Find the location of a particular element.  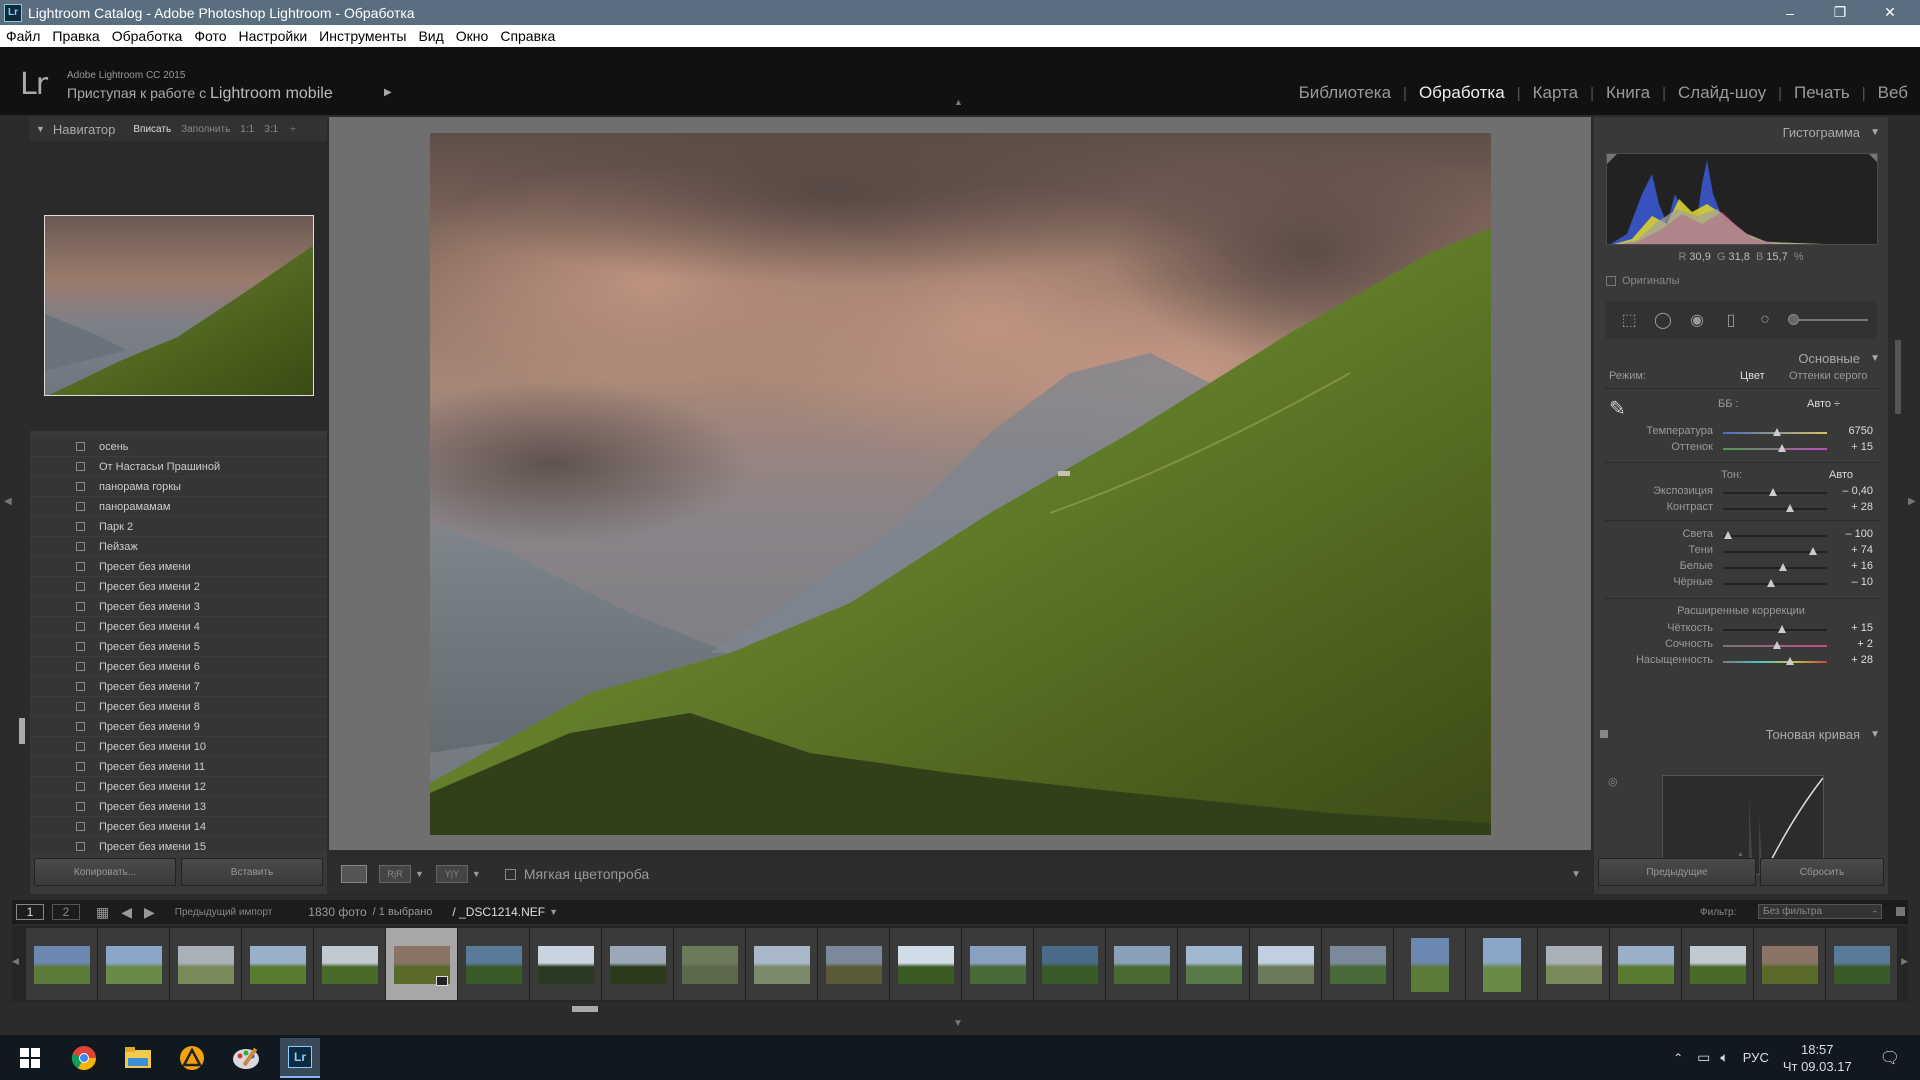

play-arrow-icon: ▶ is located at coordinates (388, 92).